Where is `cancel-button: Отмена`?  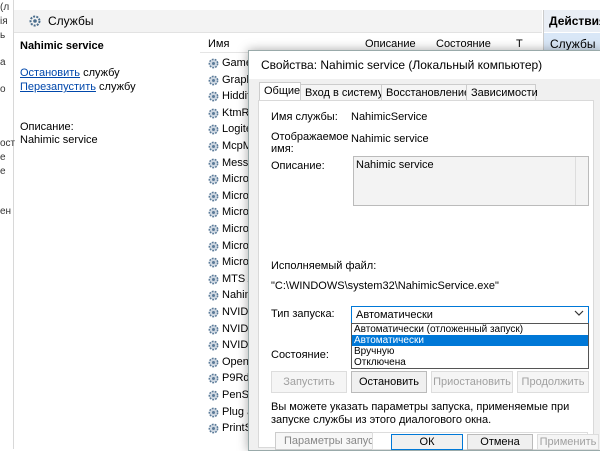 cancel-button: Отмена is located at coordinates (500, 442).